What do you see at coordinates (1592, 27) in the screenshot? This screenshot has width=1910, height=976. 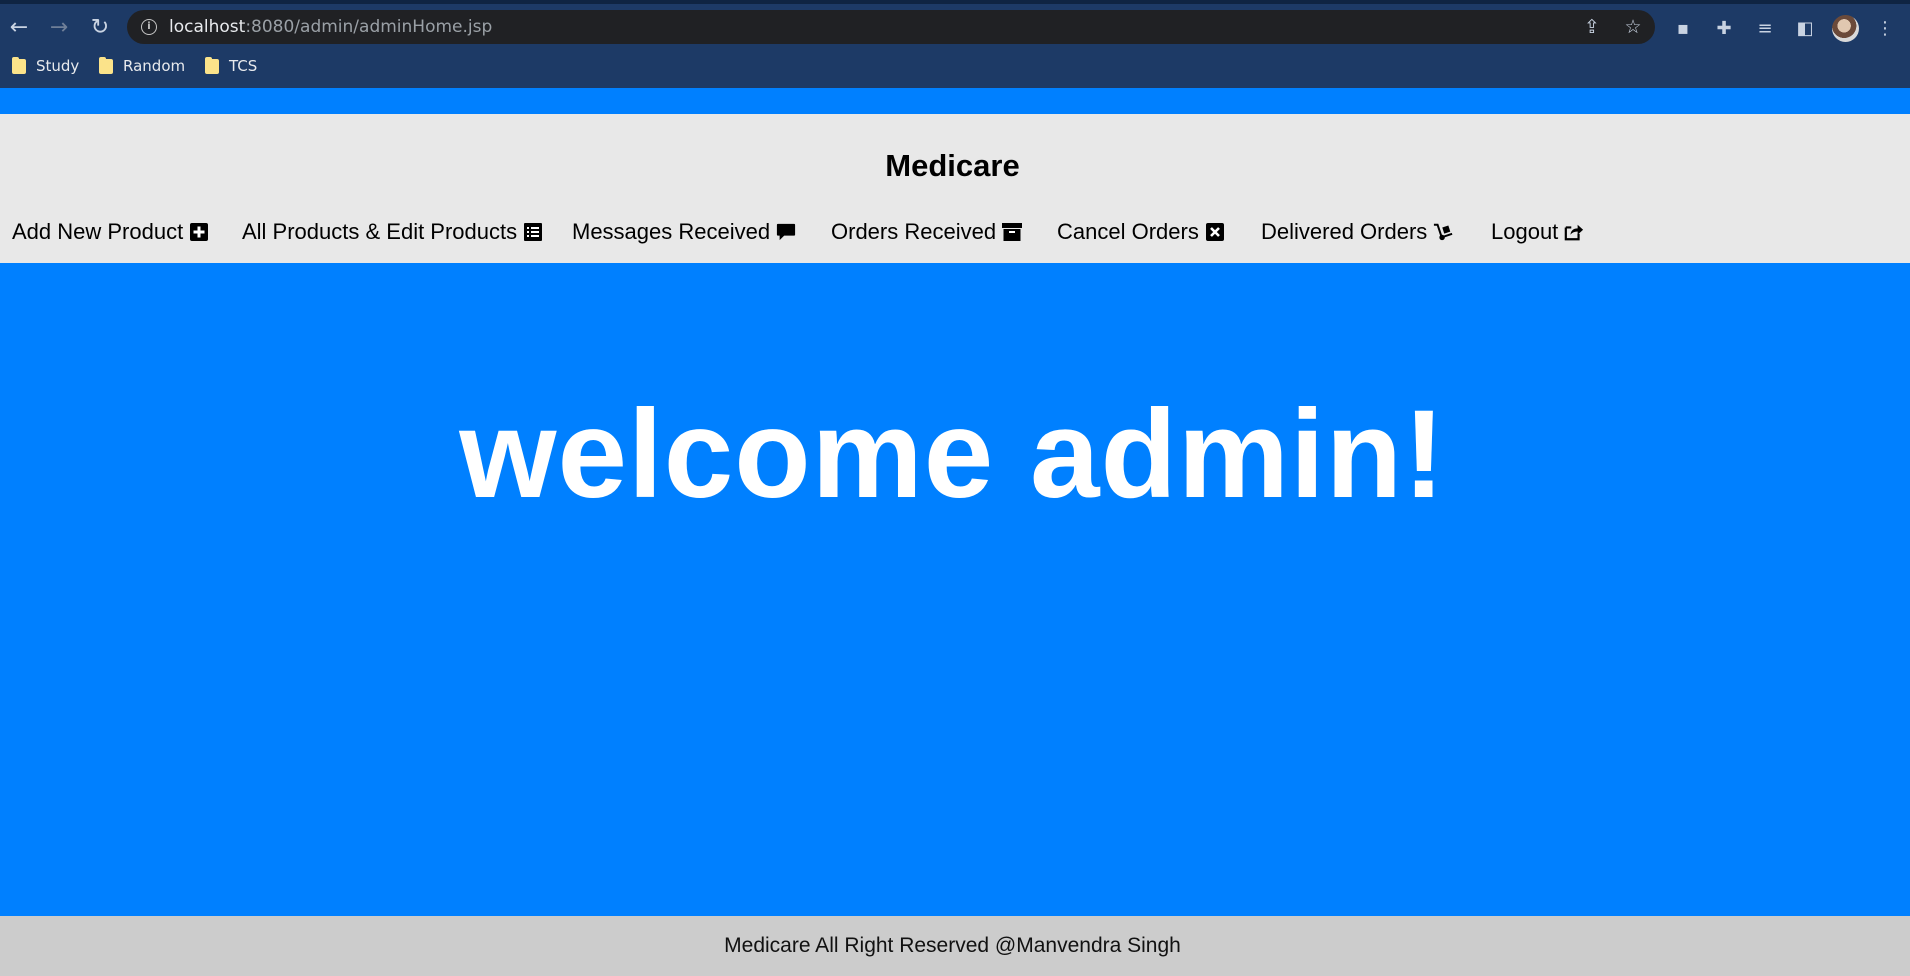 I see `share-icon: ⇪` at bounding box center [1592, 27].